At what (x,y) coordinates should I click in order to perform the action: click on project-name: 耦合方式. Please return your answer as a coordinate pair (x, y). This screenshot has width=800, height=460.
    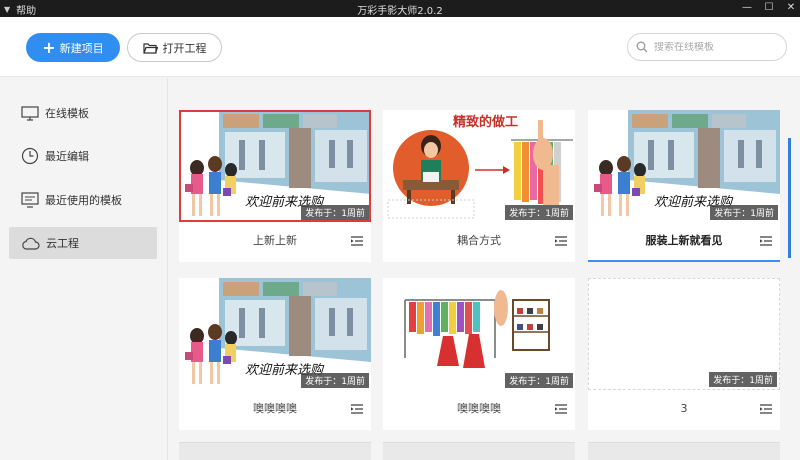
    Looking at the image, I should click on (479, 240).